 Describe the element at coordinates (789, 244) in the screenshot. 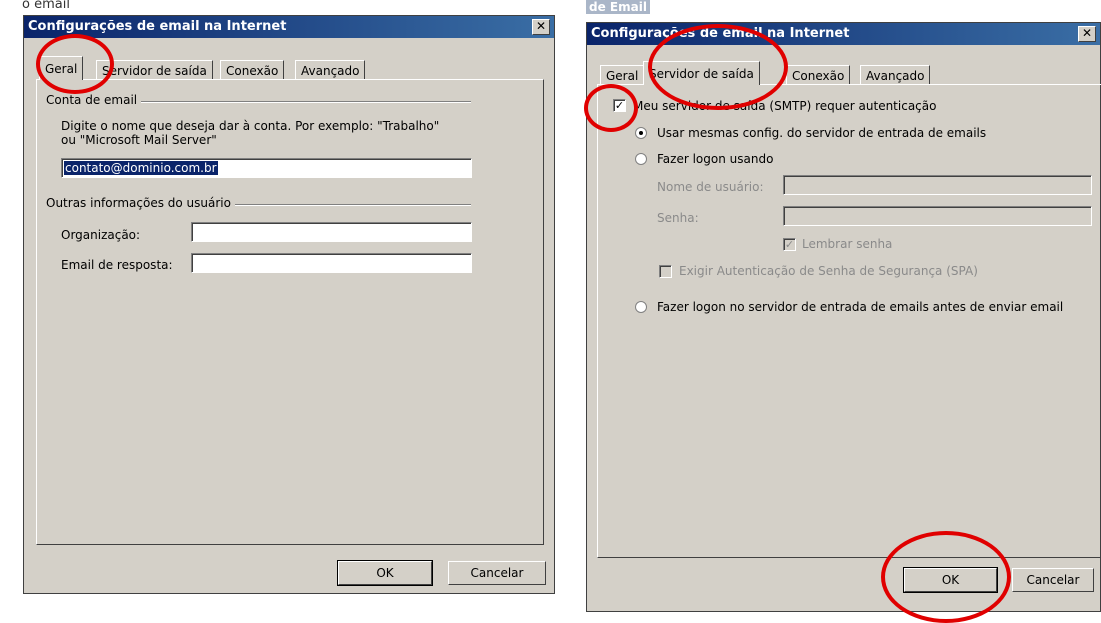

I see `remember-password-checkbox: ✓` at that location.